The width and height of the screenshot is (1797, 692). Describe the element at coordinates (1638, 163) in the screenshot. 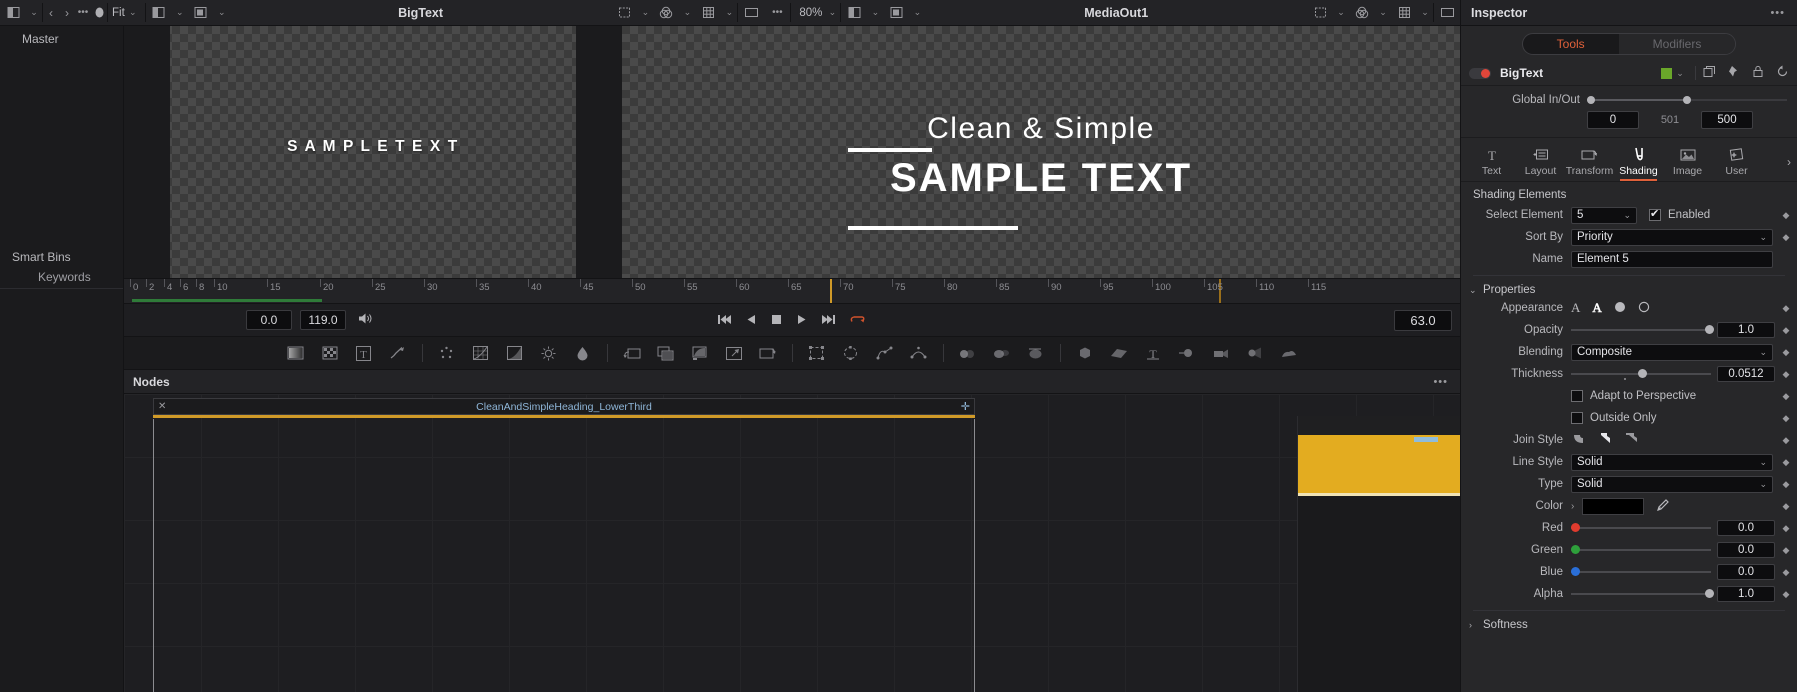

I see `tab-shading: Shading` at that location.